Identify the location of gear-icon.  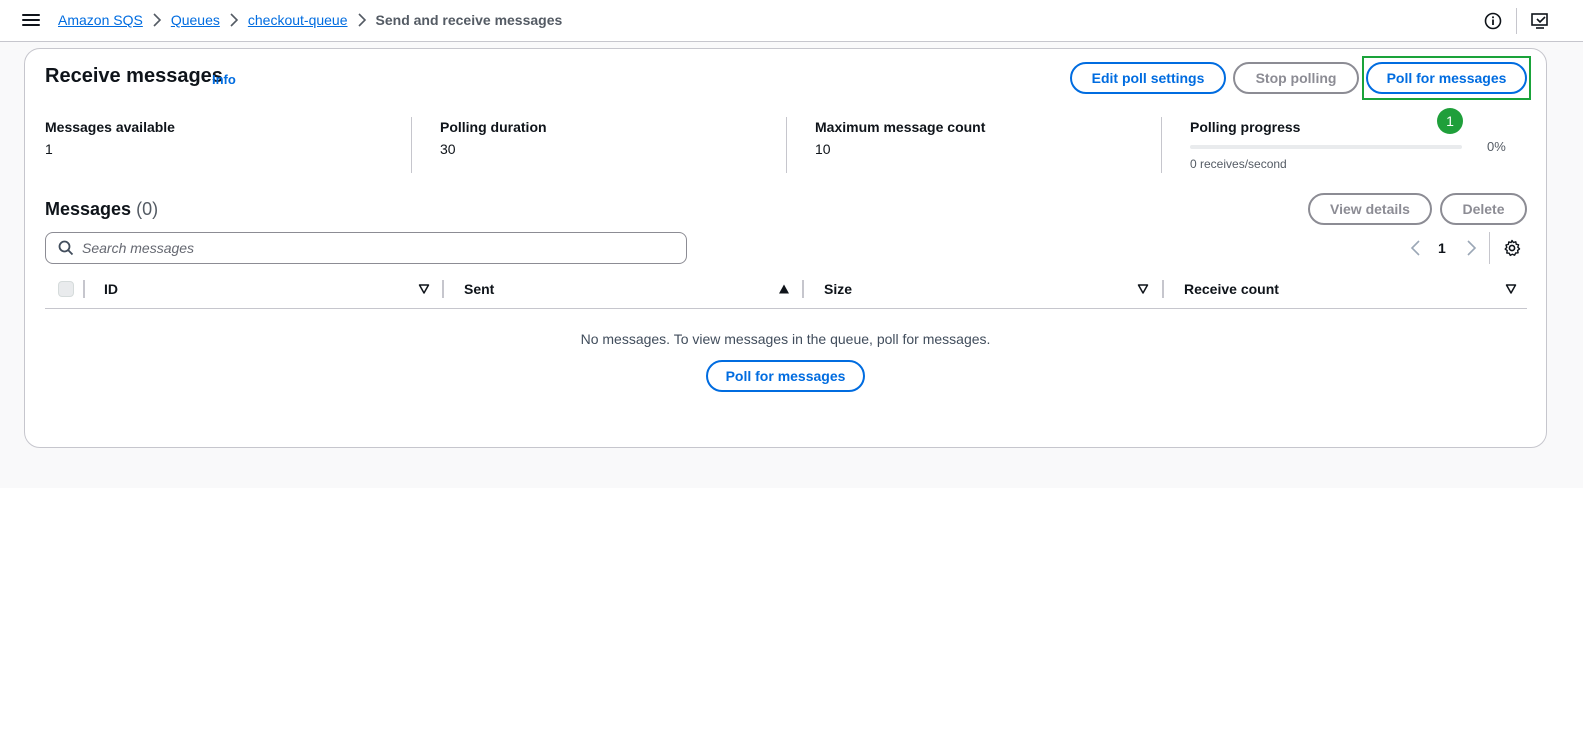
(1512, 248).